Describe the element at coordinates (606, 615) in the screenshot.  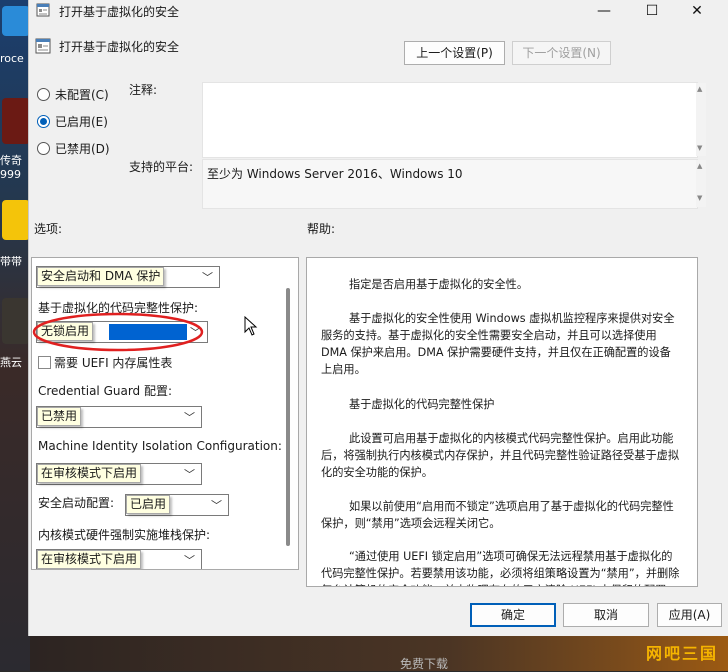
I see `cancel-button: 取消` at that location.